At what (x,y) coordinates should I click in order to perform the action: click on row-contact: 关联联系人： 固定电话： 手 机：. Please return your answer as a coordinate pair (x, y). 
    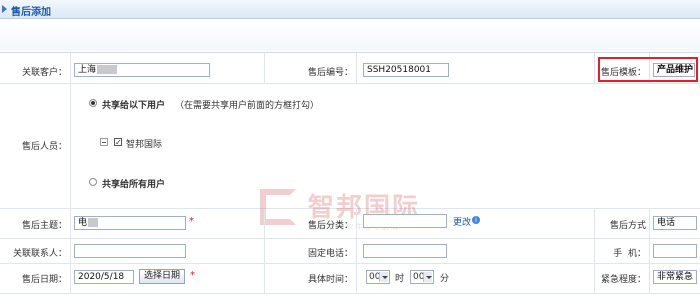
    Looking at the image, I should click on (350, 251).